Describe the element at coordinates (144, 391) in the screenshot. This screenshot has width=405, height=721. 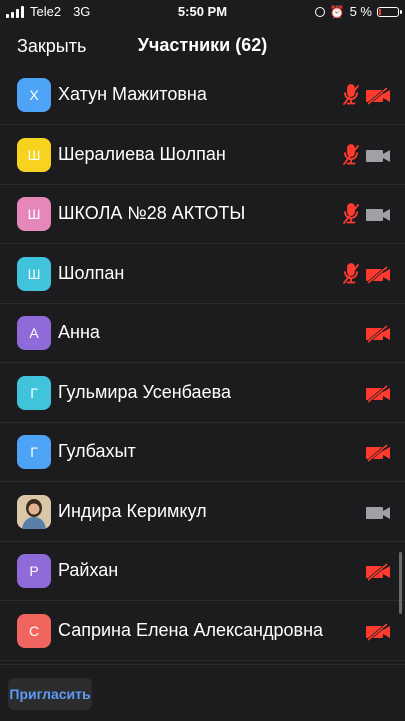
I see `participant-name: Гульмира Усенбаева` at that location.